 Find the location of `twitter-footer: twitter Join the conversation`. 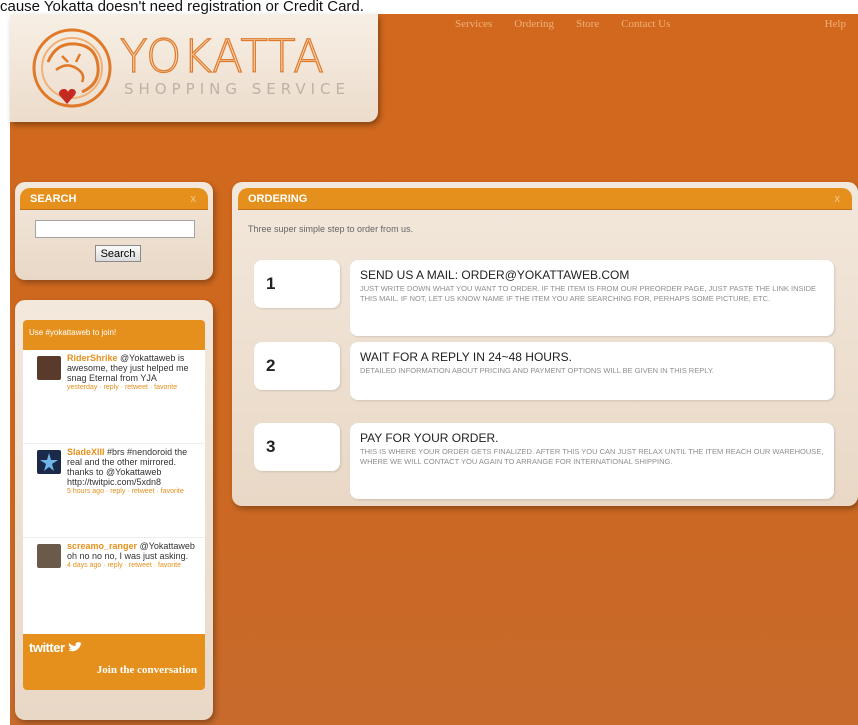

twitter-footer: twitter Join the conversation is located at coordinates (114, 662).